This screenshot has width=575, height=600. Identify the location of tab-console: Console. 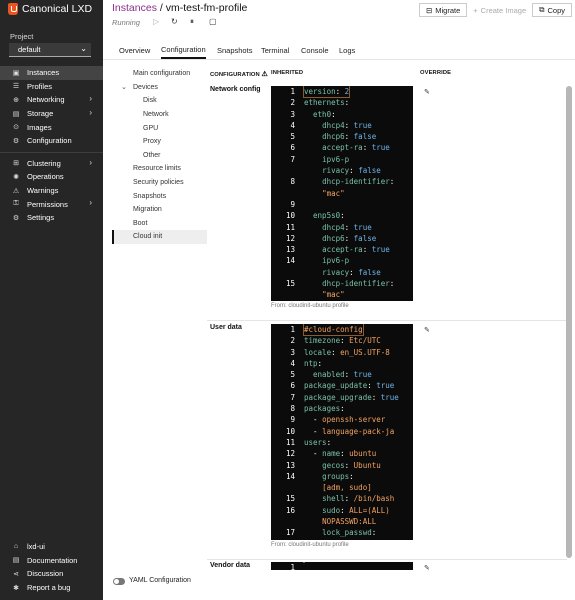
(315, 50).